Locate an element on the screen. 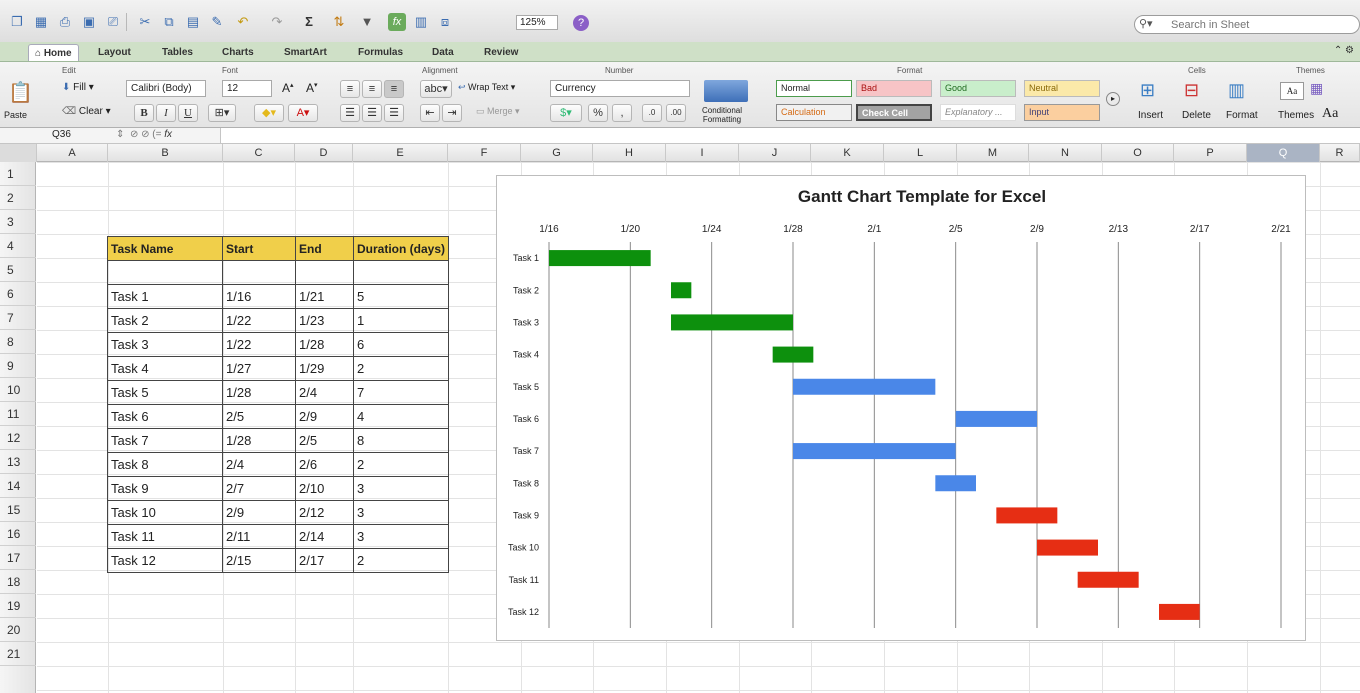 The image size is (1360, 693). bold-button: B is located at coordinates (144, 113).